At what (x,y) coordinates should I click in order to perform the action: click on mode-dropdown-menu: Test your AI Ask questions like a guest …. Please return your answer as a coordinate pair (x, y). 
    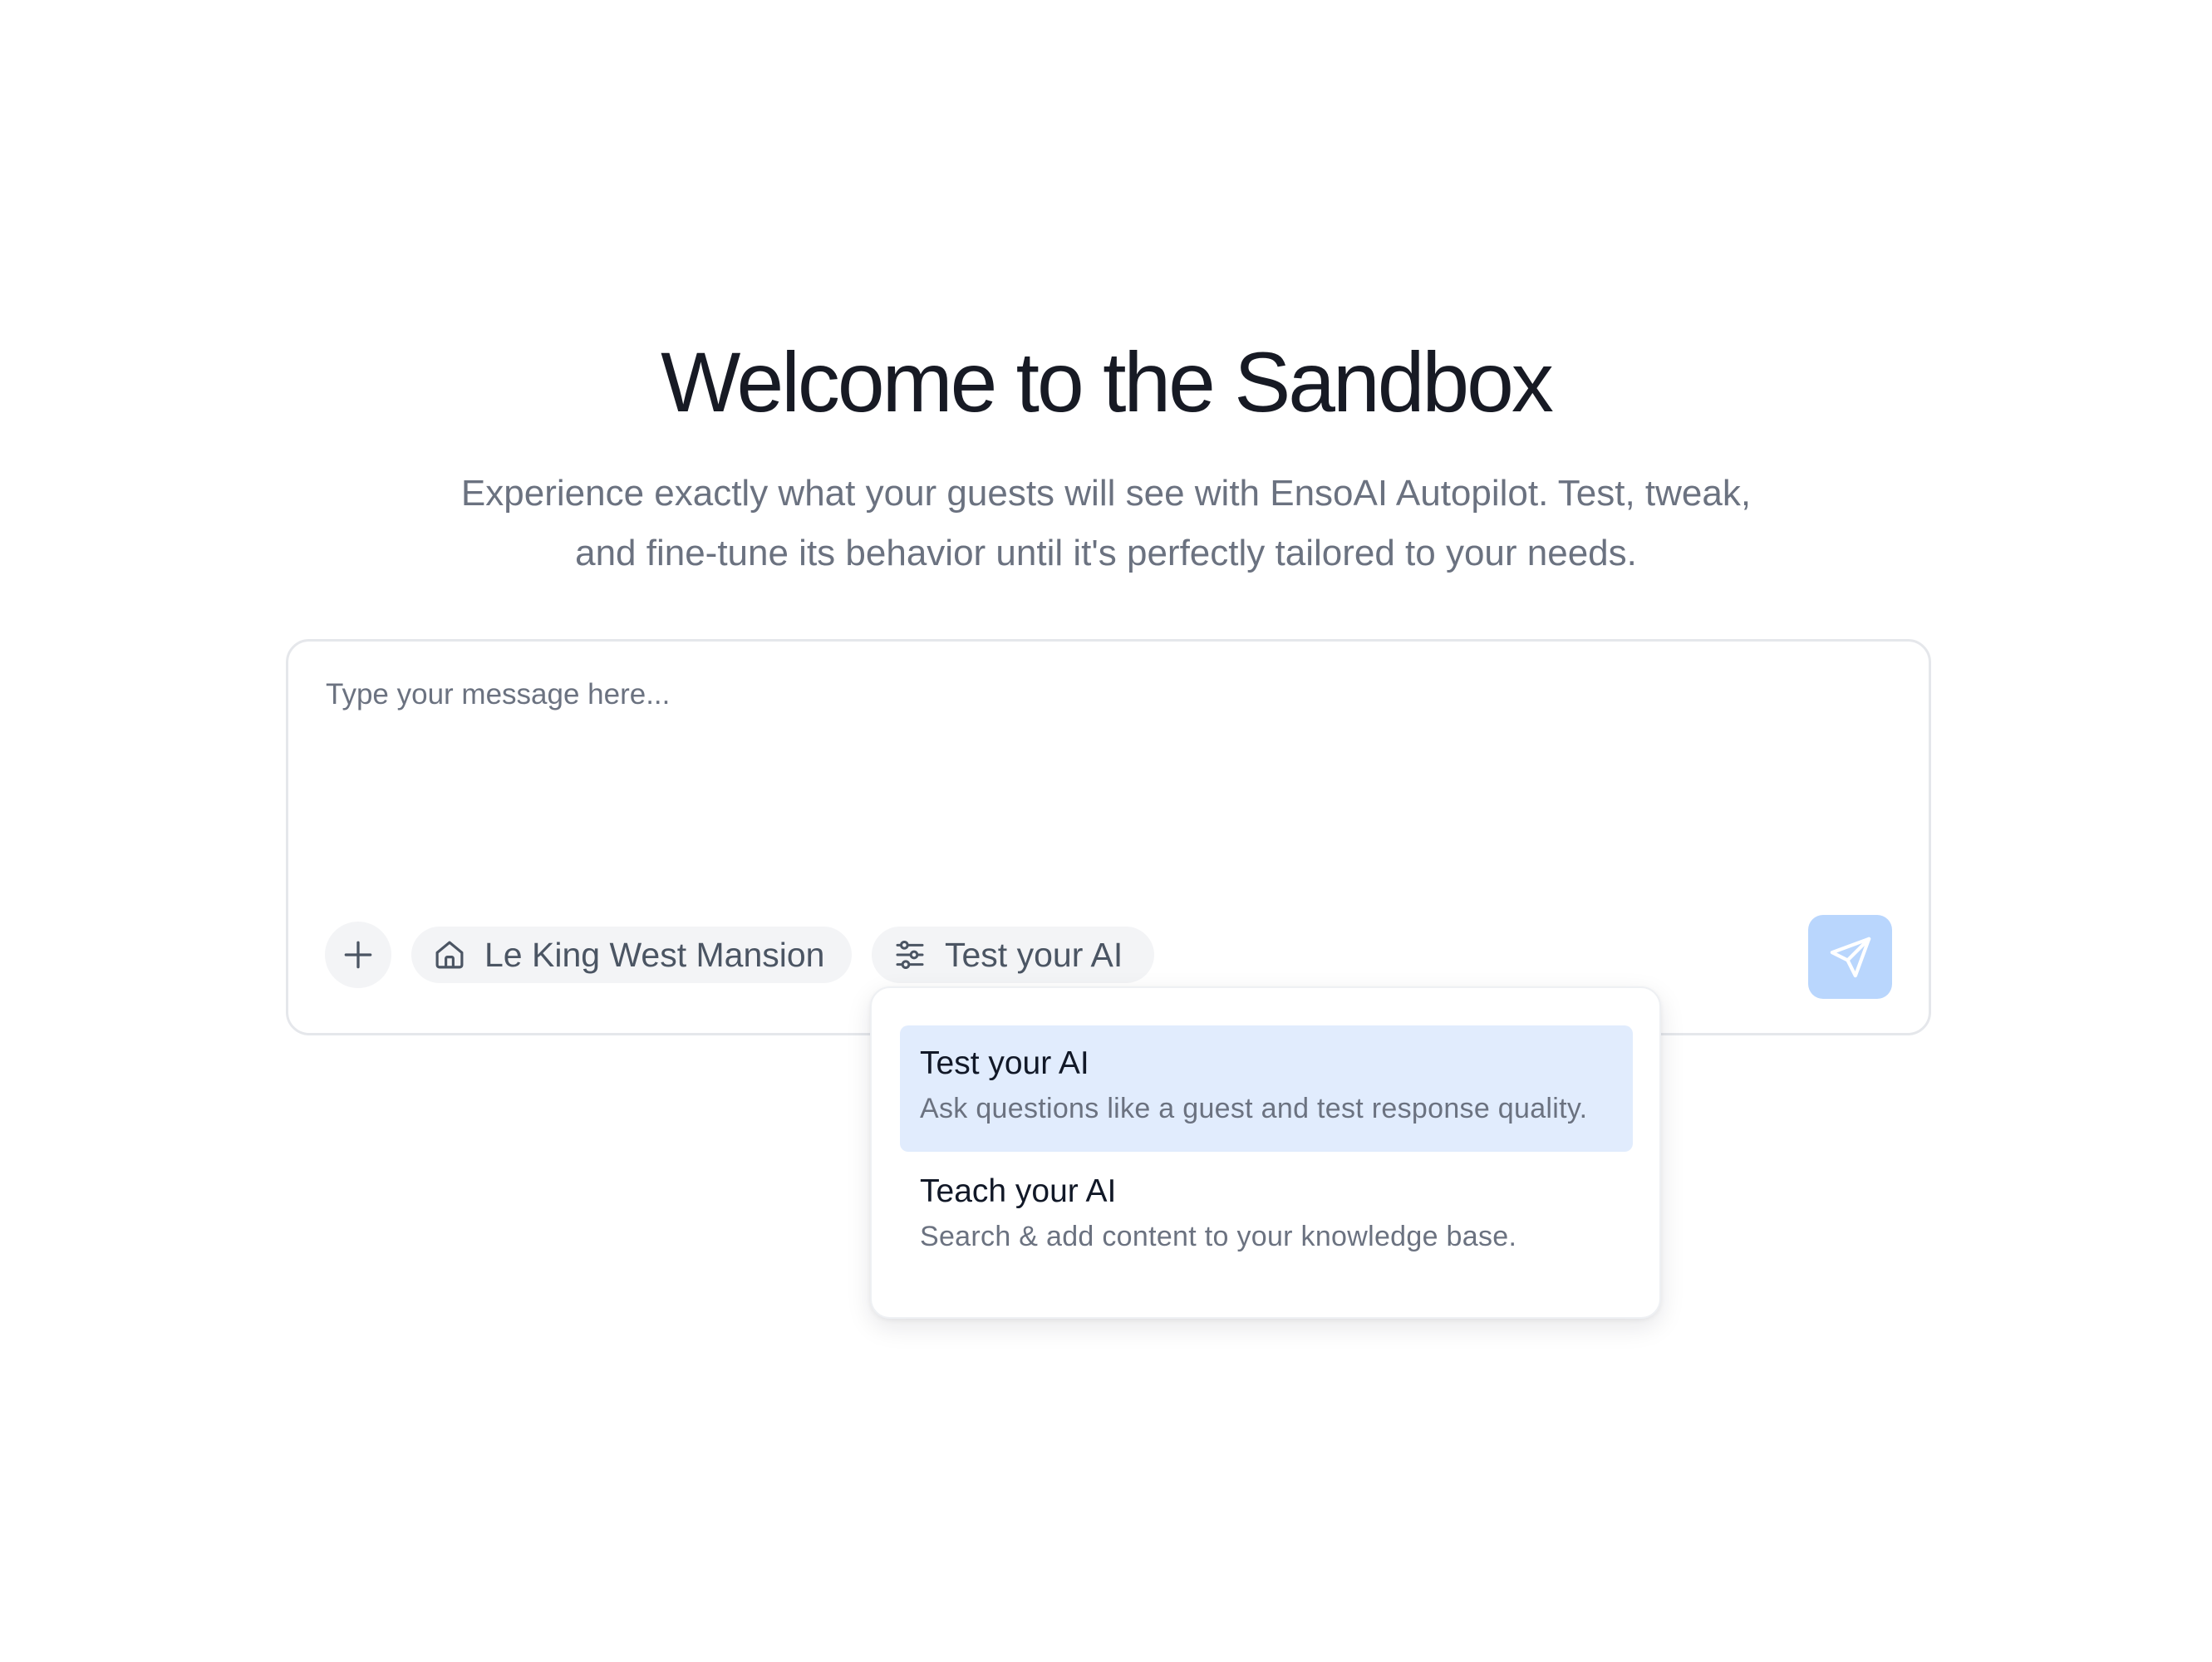
    Looking at the image, I should click on (1265, 1152).